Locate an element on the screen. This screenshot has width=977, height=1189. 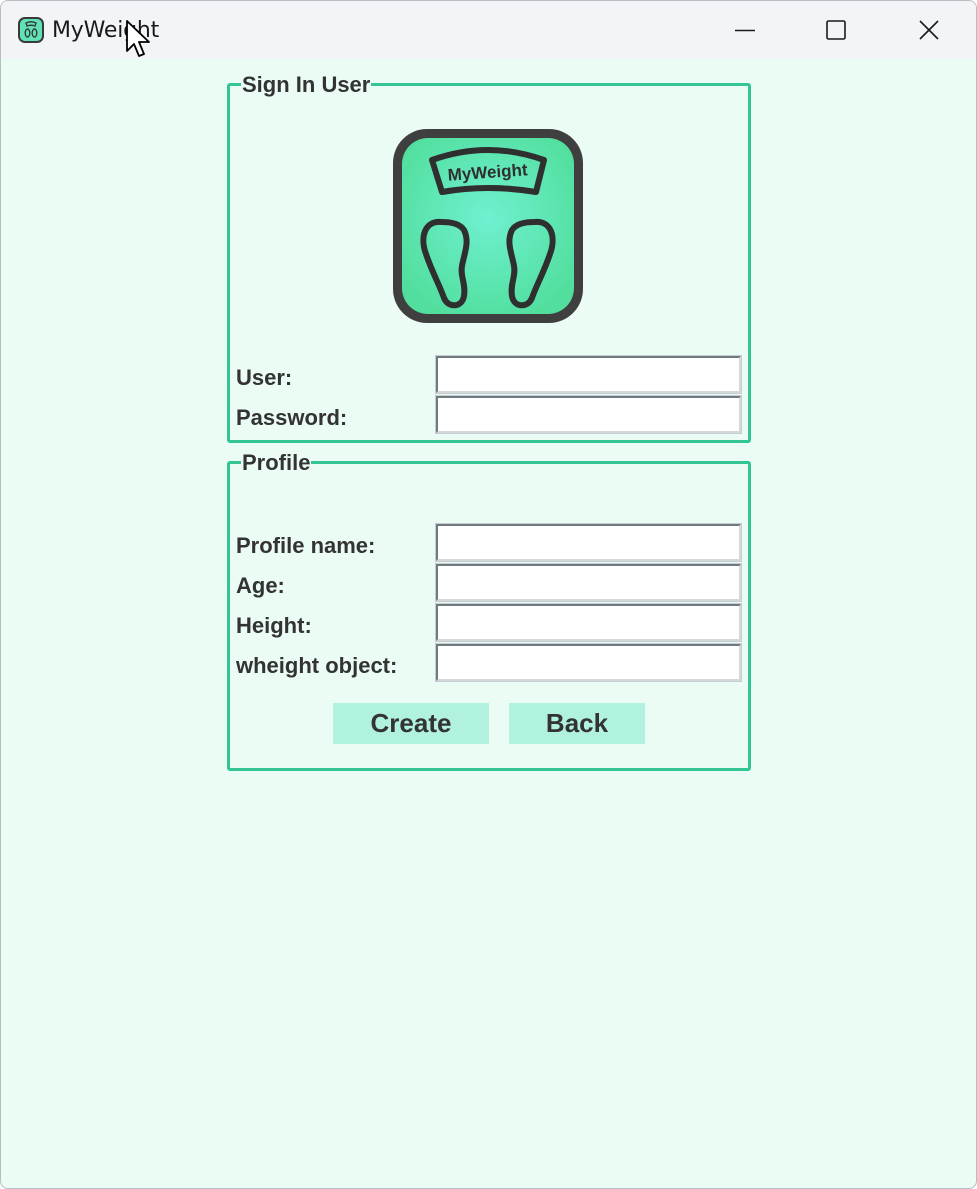
close-icon is located at coordinates (929, 30).